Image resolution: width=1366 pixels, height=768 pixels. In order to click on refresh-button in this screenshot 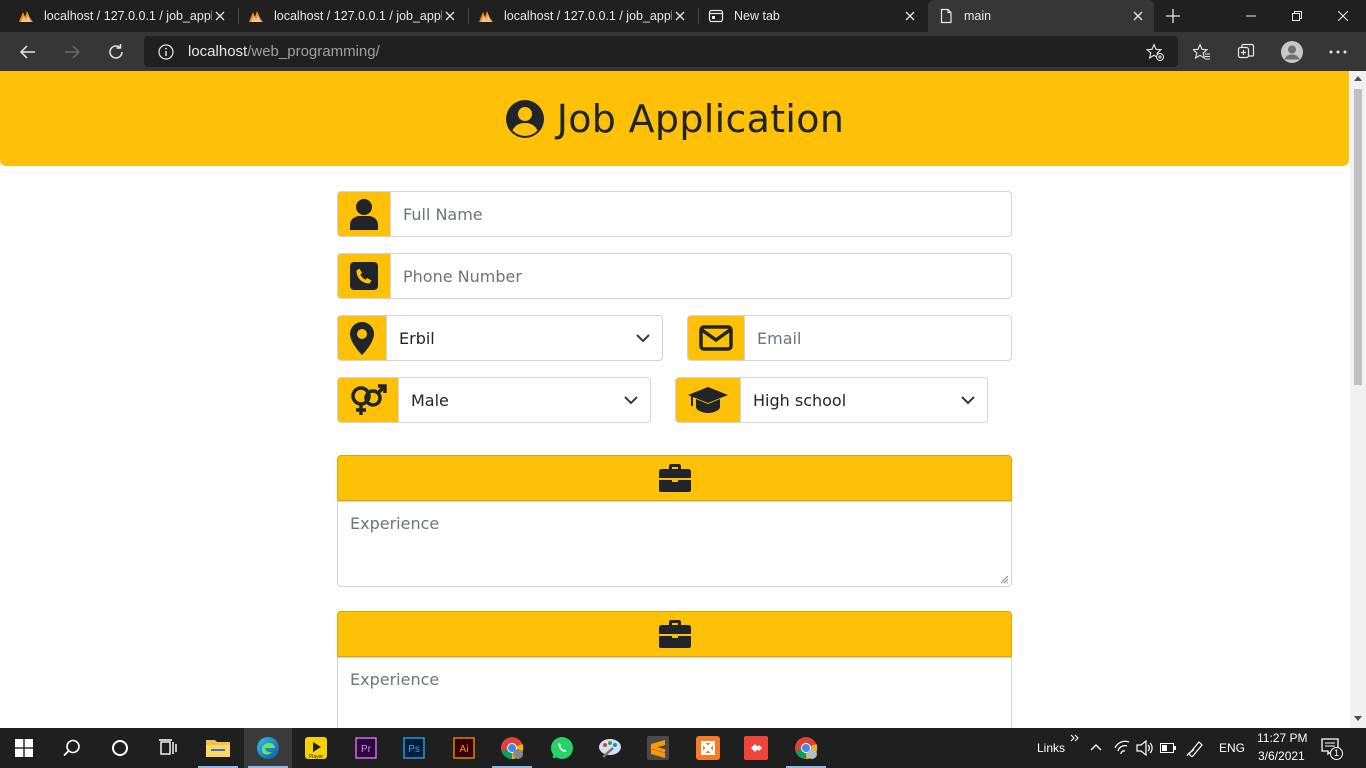, I will do `click(116, 52)`.